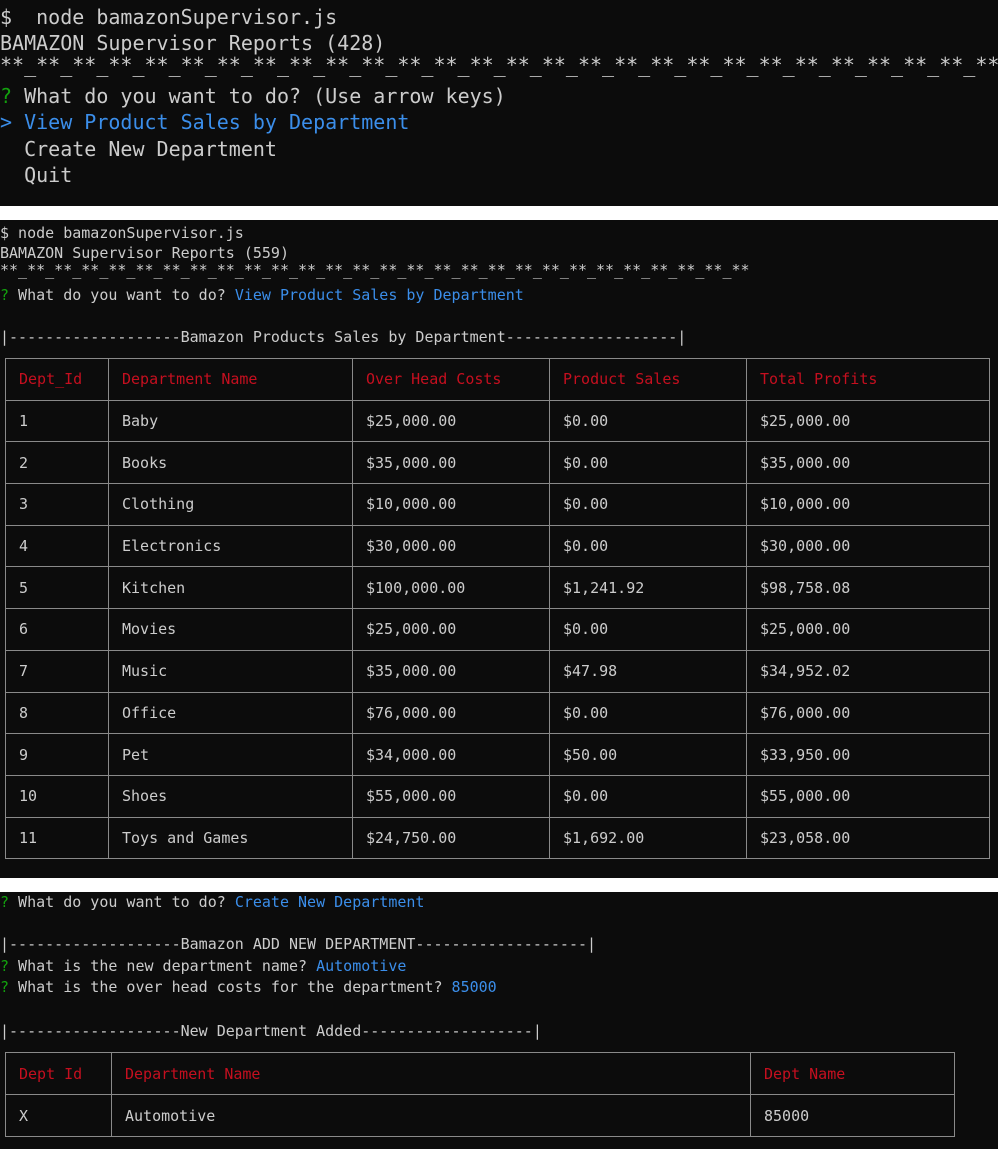 The width and height of the screenshot is (998, 1149). I want to click on table-row: 4 Electronics $30,000.00 $0.00 $30,000.00, so click(497, 546).